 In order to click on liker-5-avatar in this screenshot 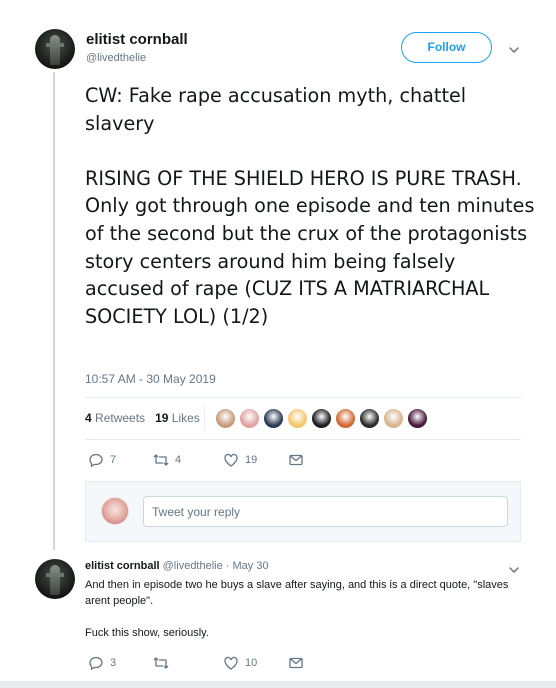, I will do `click(321, 418)`.